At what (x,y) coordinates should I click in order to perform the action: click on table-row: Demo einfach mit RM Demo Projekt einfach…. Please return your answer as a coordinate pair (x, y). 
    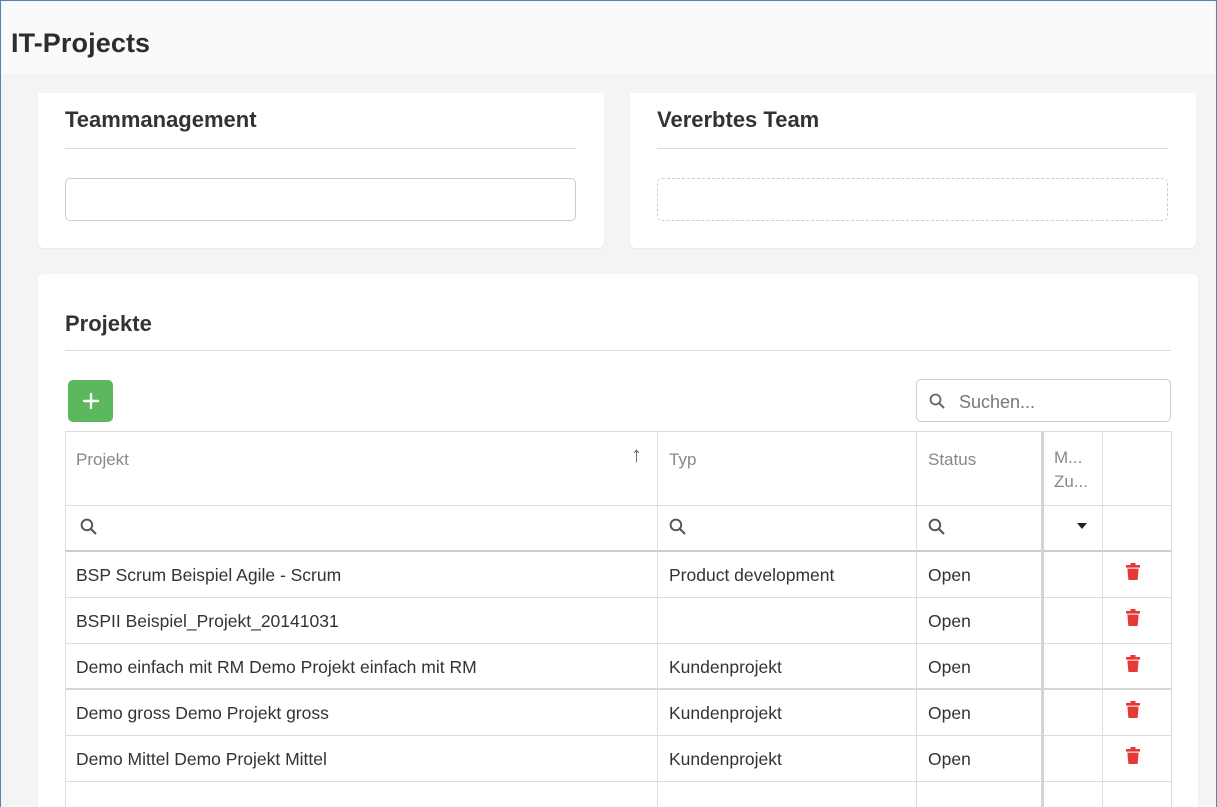
    Looking at the image, I should click on (618, 667).